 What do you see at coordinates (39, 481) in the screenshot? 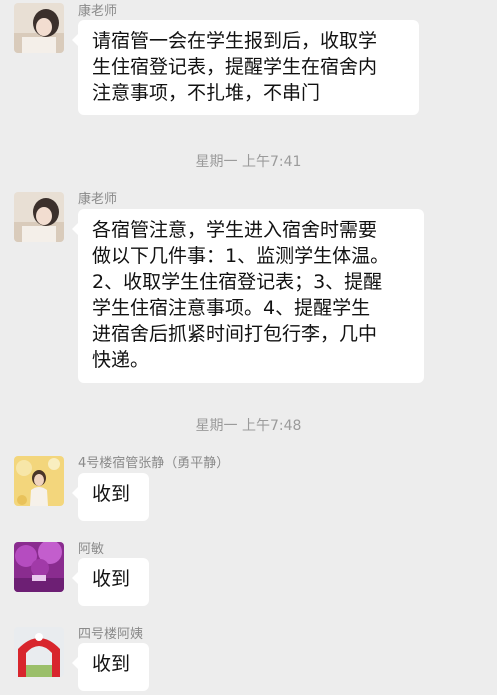
I see `avatar-dorm-manager-zhang` at bounding box center [39, 481].